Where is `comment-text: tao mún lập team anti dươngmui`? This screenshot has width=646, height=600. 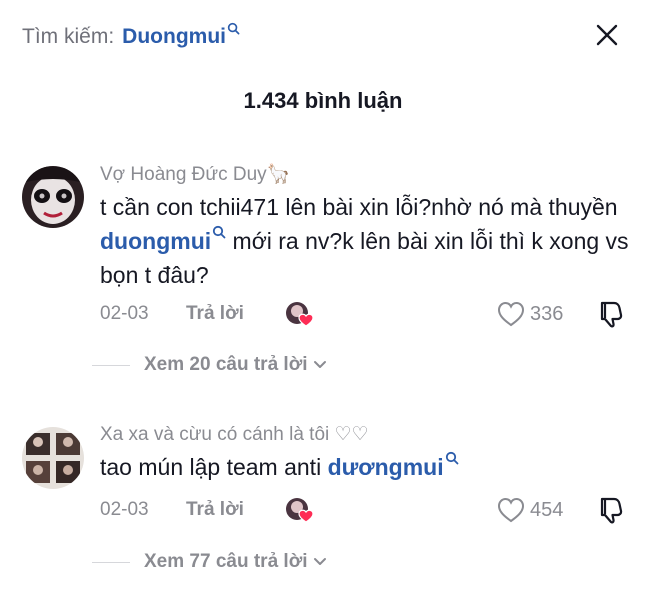 comment-text: tao mún lập team anti dươngmui is located at coordinates (365, 467).